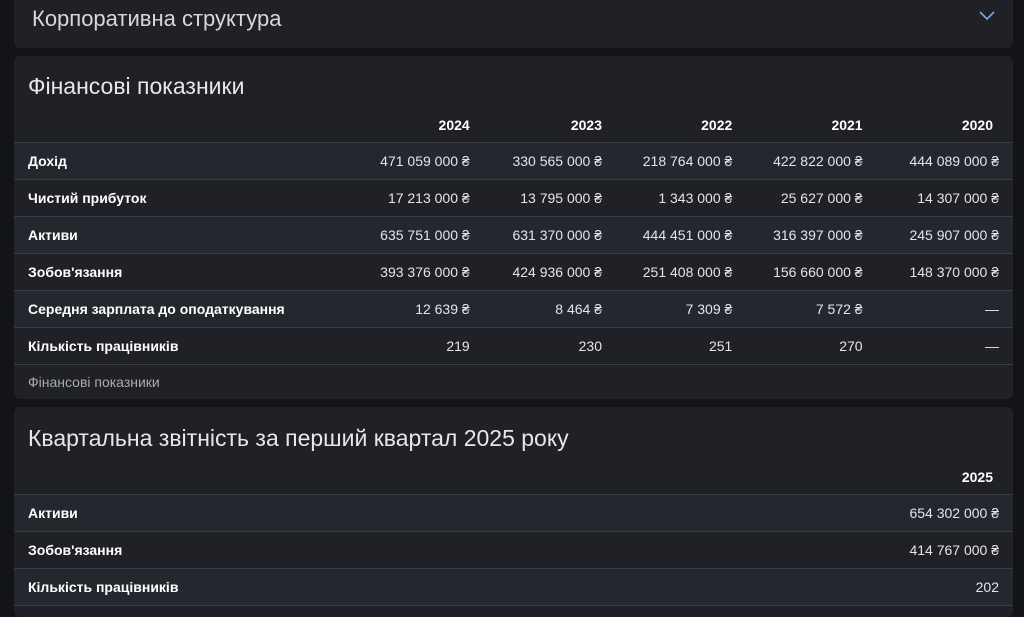  Describe the element at coordinates (839, 309) in the screenshot. I see `table-cell: 7 572 ₴` at that location.